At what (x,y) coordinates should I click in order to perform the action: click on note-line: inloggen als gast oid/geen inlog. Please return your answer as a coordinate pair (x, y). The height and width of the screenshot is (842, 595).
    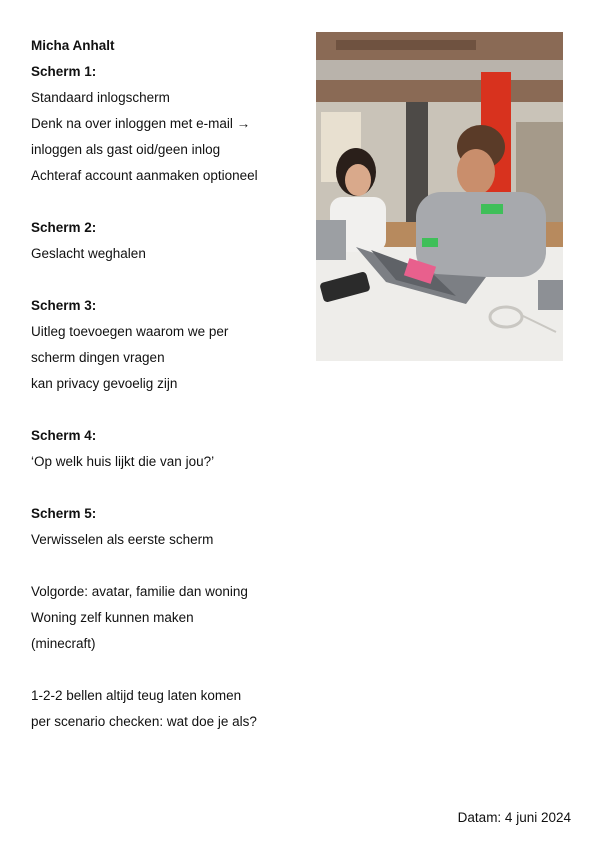
    Looking at the image, I should click on (126, 149).